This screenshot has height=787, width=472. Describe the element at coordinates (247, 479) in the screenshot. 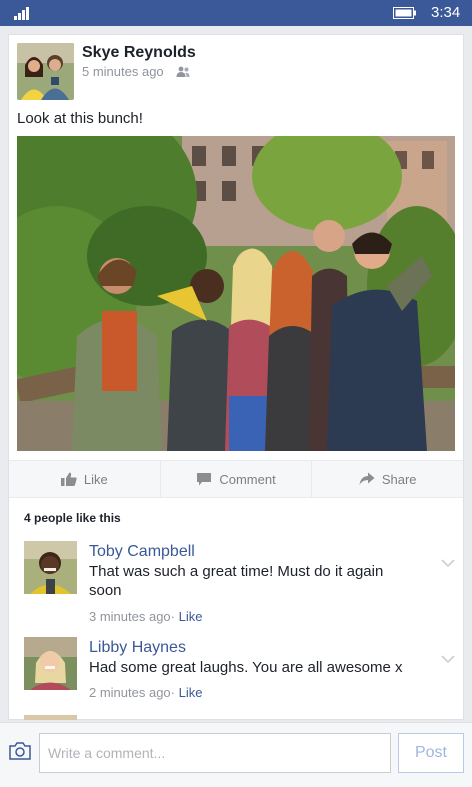

I see `comment-label: Comment` at that location.